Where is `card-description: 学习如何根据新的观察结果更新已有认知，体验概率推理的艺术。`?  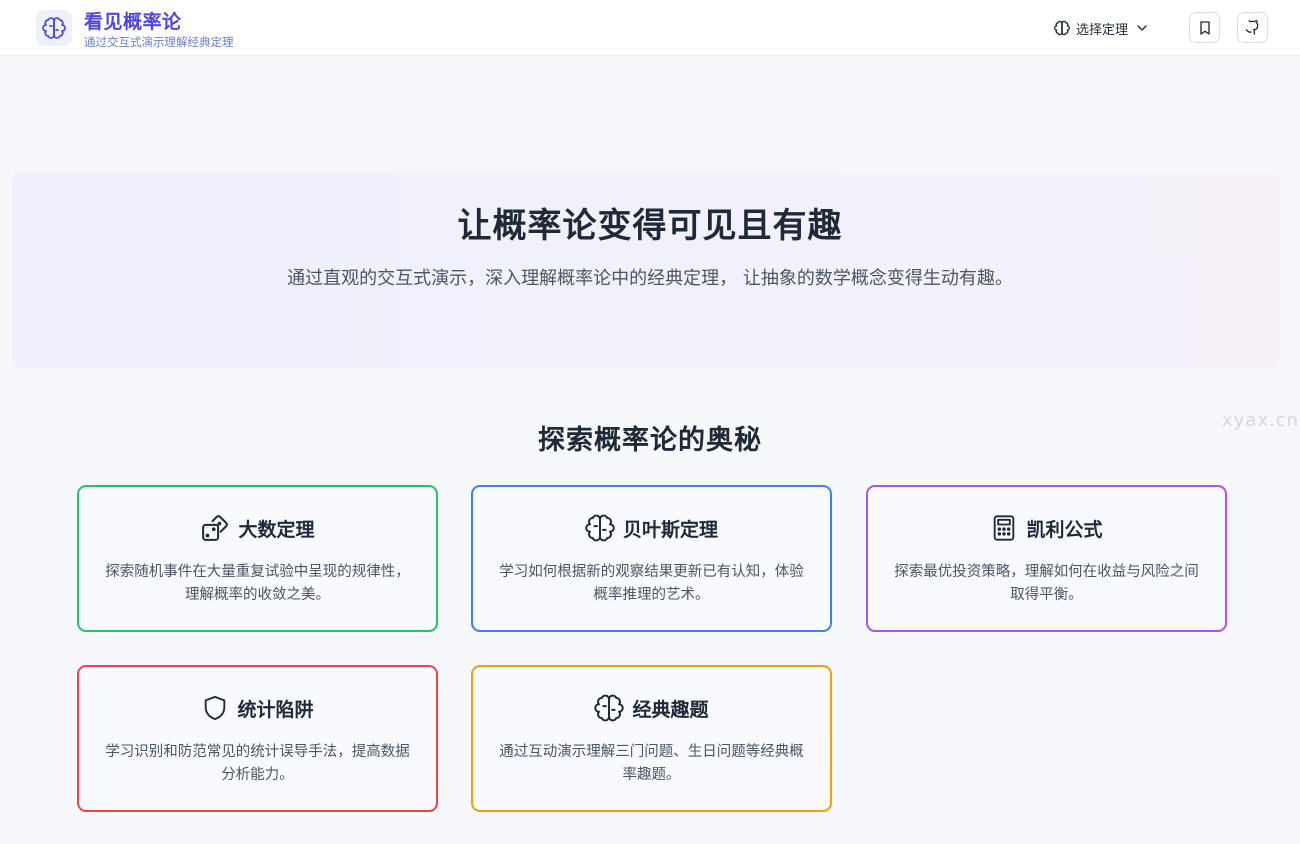 card-description: 学习如何根据新的观察结果更新已有认知，体验概率推理的艺术。 is located at coordinates (651, 583).